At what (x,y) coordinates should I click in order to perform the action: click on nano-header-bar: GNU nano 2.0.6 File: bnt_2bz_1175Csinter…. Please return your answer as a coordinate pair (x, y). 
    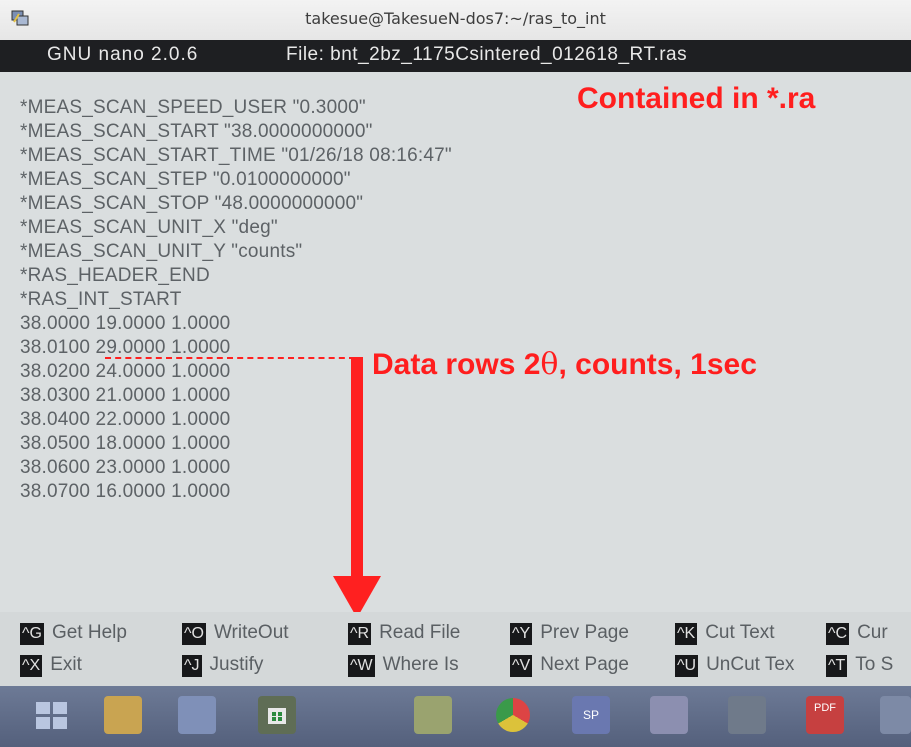
    Looking at the image, I should click on (455, 56).